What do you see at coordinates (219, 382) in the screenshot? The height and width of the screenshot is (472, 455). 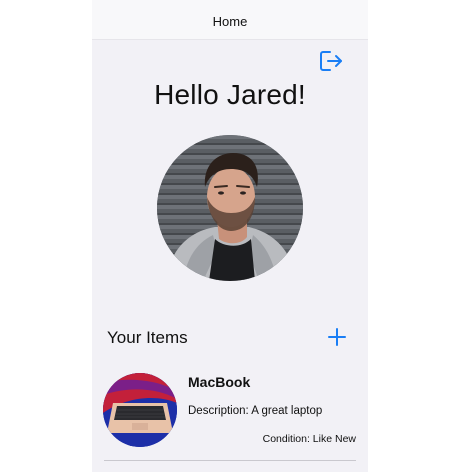 I see `item-name: MacBook` at bounding box center [219, 382].